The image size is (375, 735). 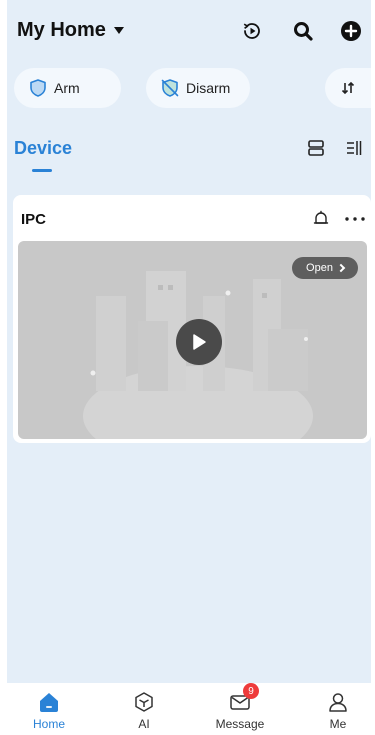 I want to click on card-layout-icon, so click(x=316, y=148).